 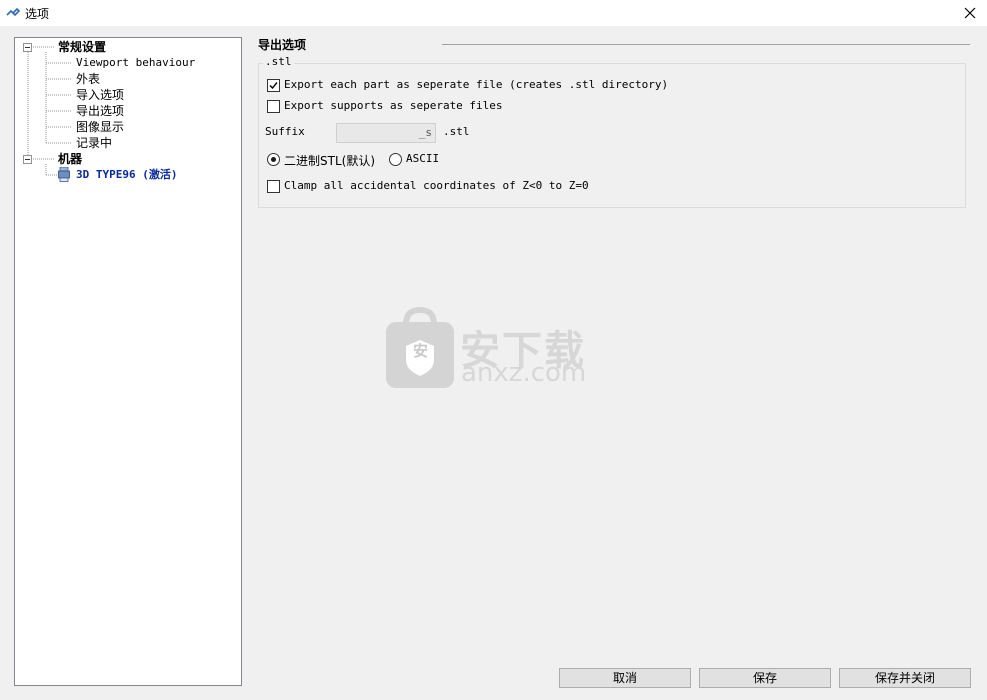 What do you see at coordinates (82, 47) in the screenshot?
I see `tree-group-general: 常规设置` at bounding box center [82, 47].